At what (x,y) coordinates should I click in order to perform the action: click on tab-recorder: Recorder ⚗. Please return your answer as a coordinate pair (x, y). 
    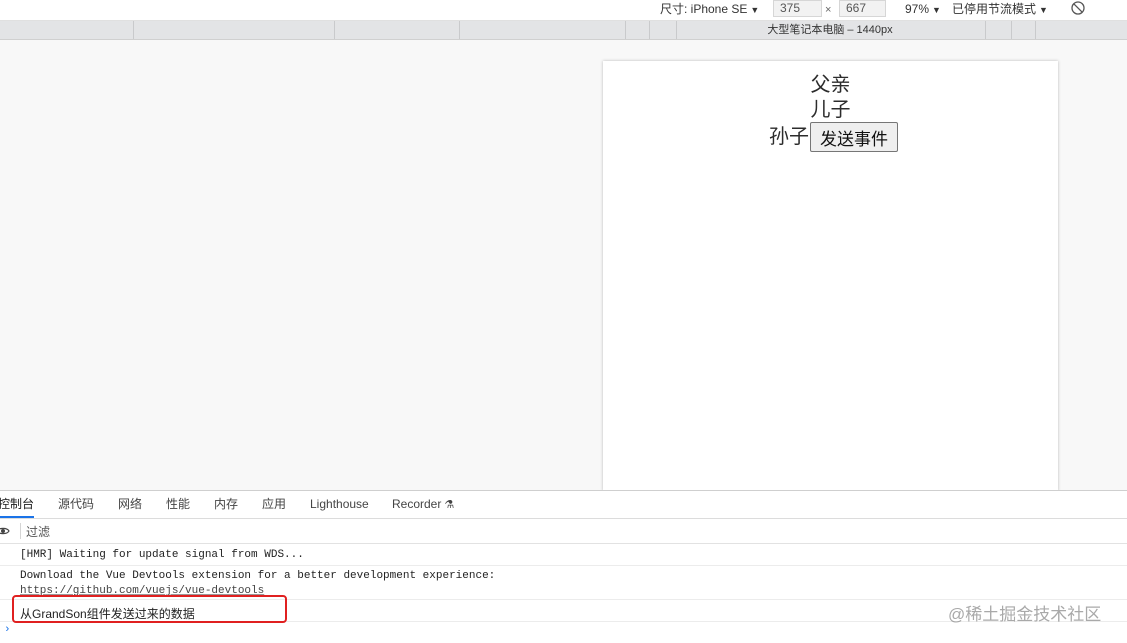
    Looking at the image, I should click on (423, 504).